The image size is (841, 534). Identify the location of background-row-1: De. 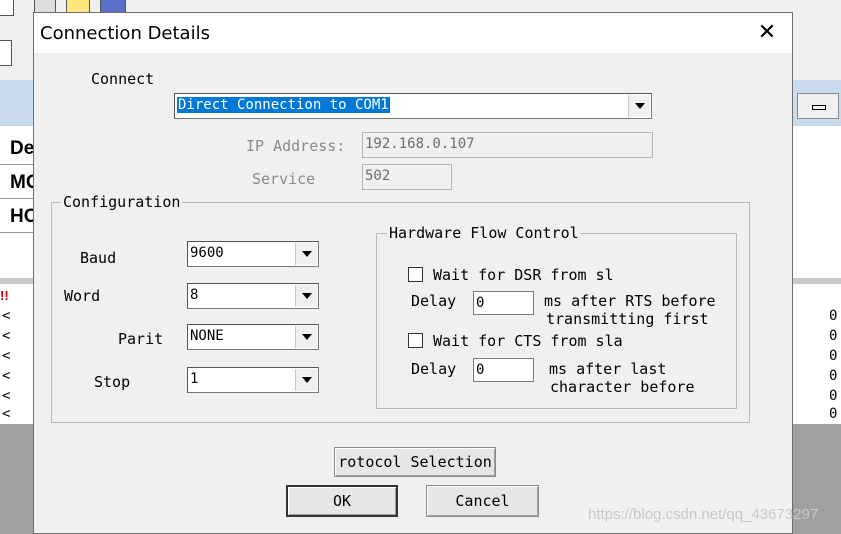
(22, 148).